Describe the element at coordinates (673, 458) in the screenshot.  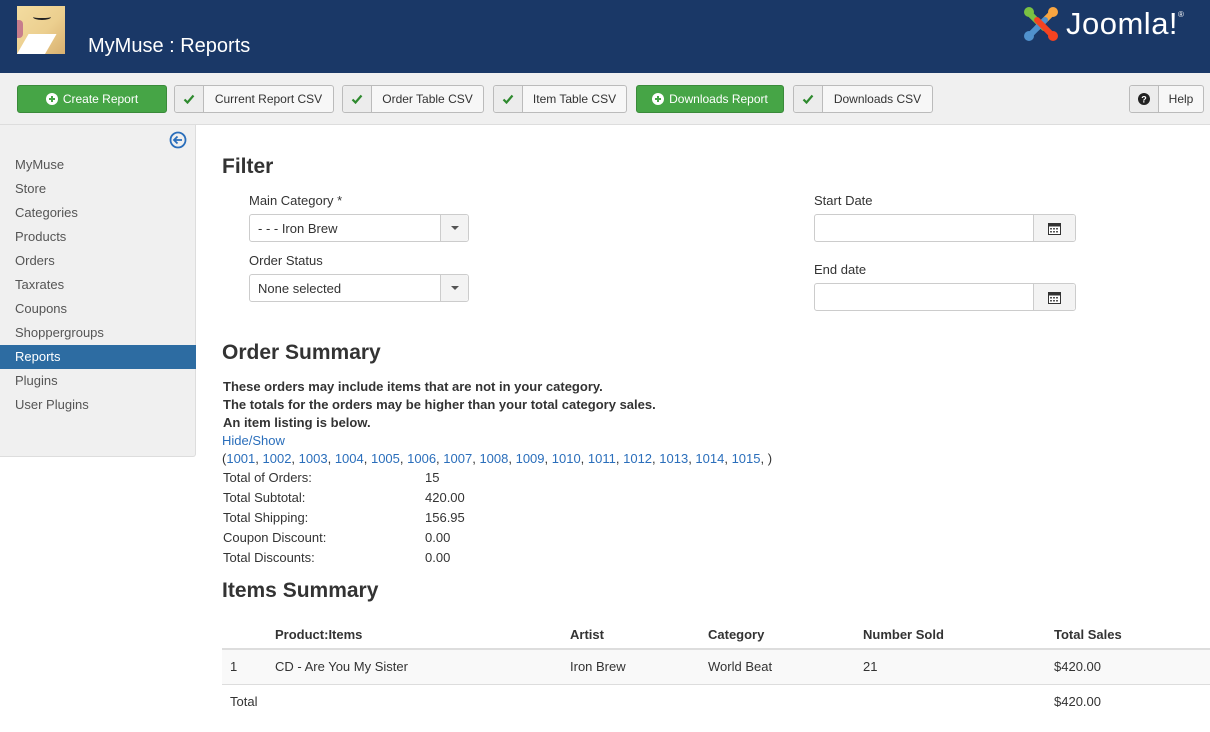
I see `order-id-link: 1013` at that location.